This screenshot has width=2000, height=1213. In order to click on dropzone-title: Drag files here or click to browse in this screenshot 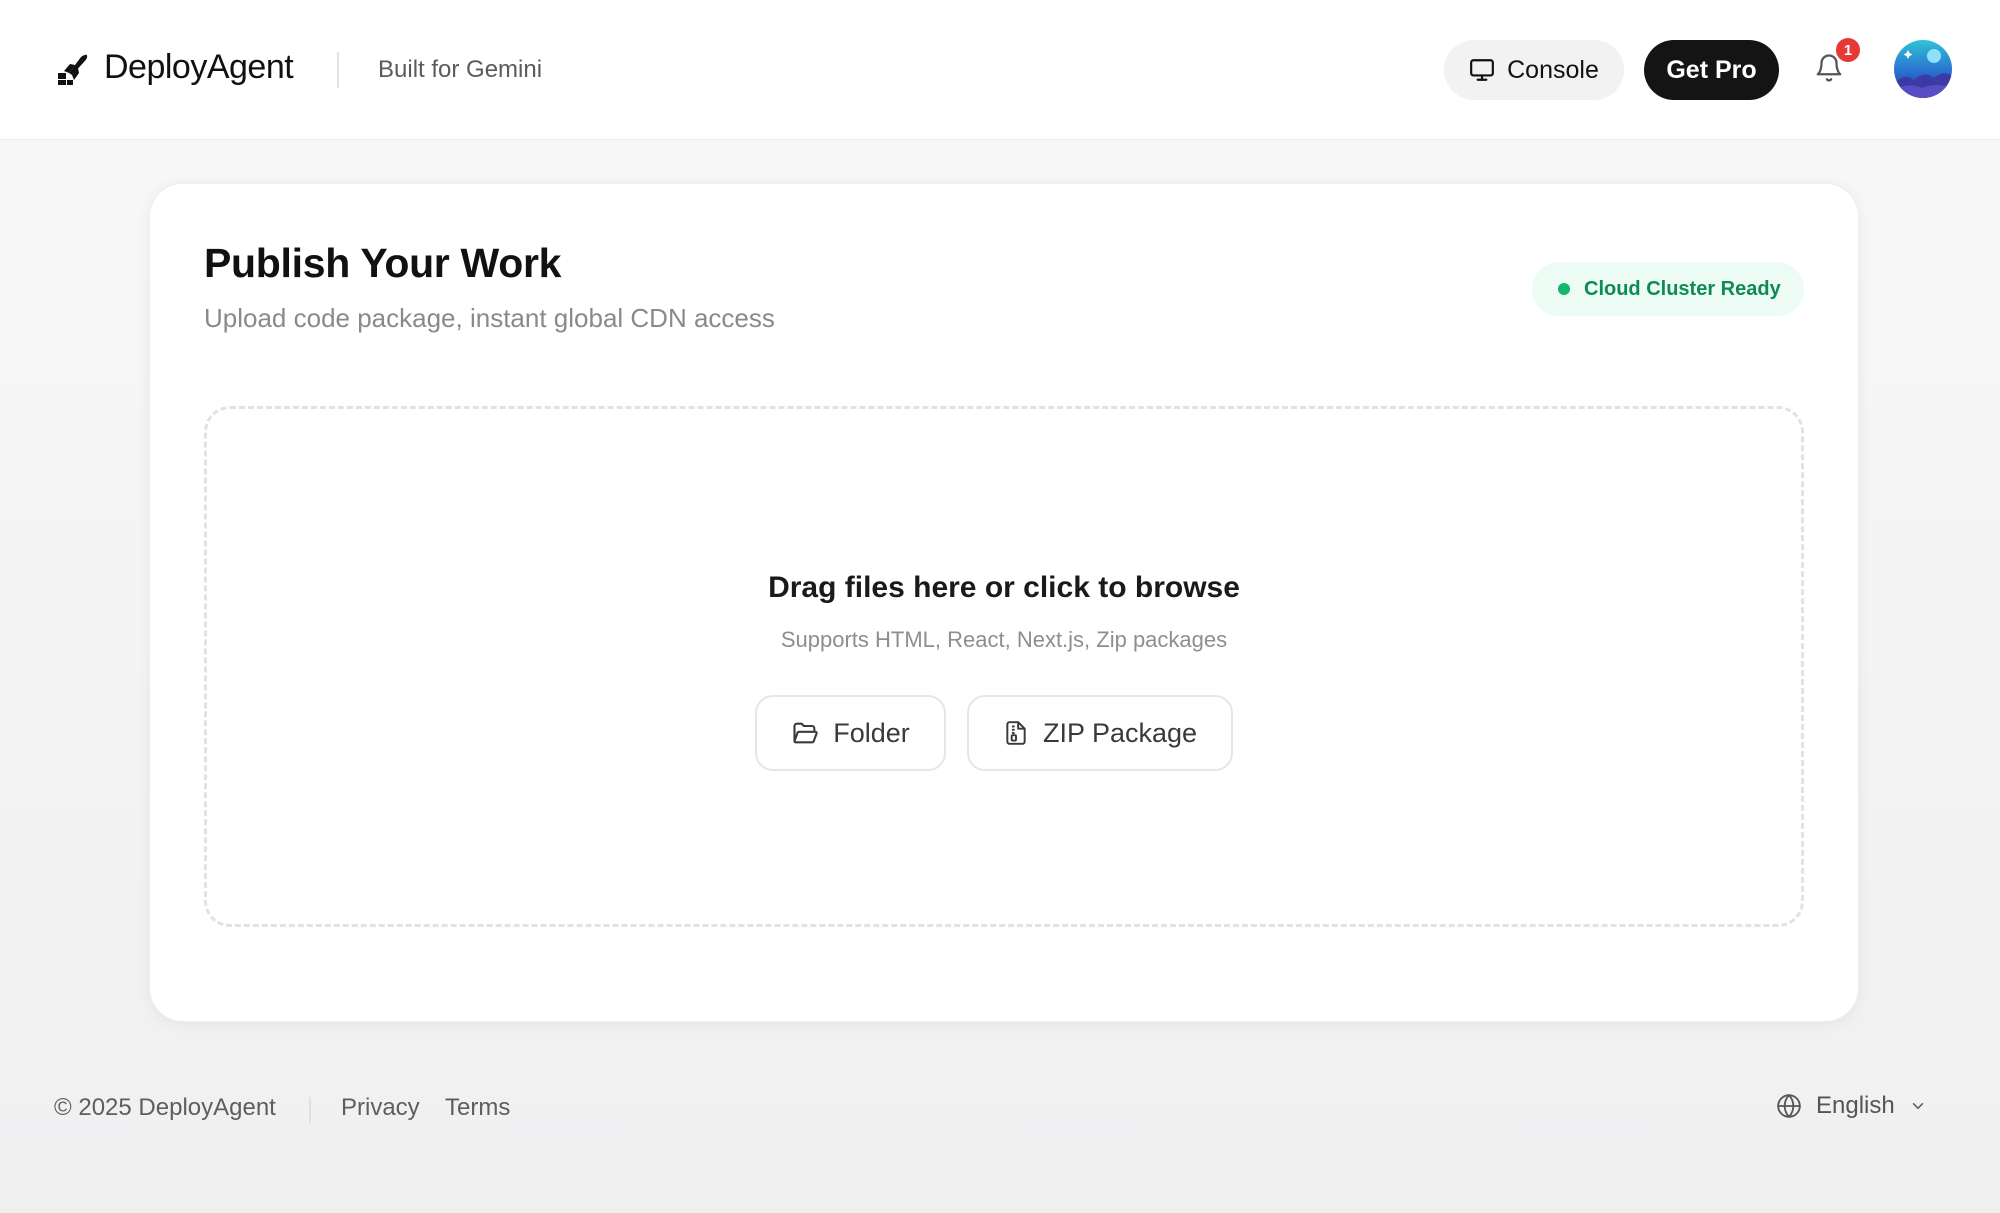, I will do `click(1004, 587)`.